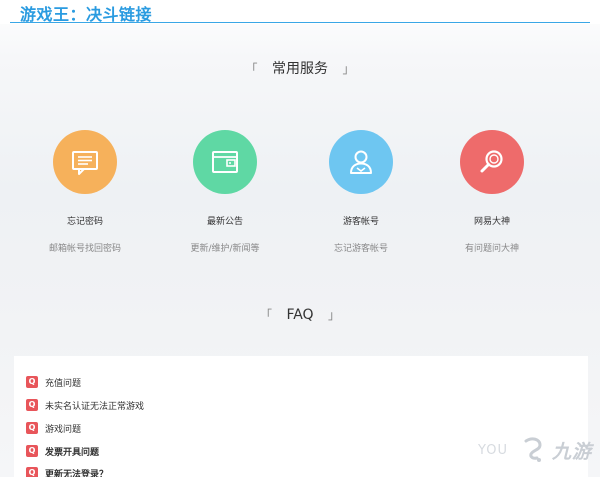 The height and width of the screenshot is (477, 600). What do you see at coordinates (493, 450) in the screenshot?
I see `watermark-prefix: YOU` at bounding box center [493, 450].